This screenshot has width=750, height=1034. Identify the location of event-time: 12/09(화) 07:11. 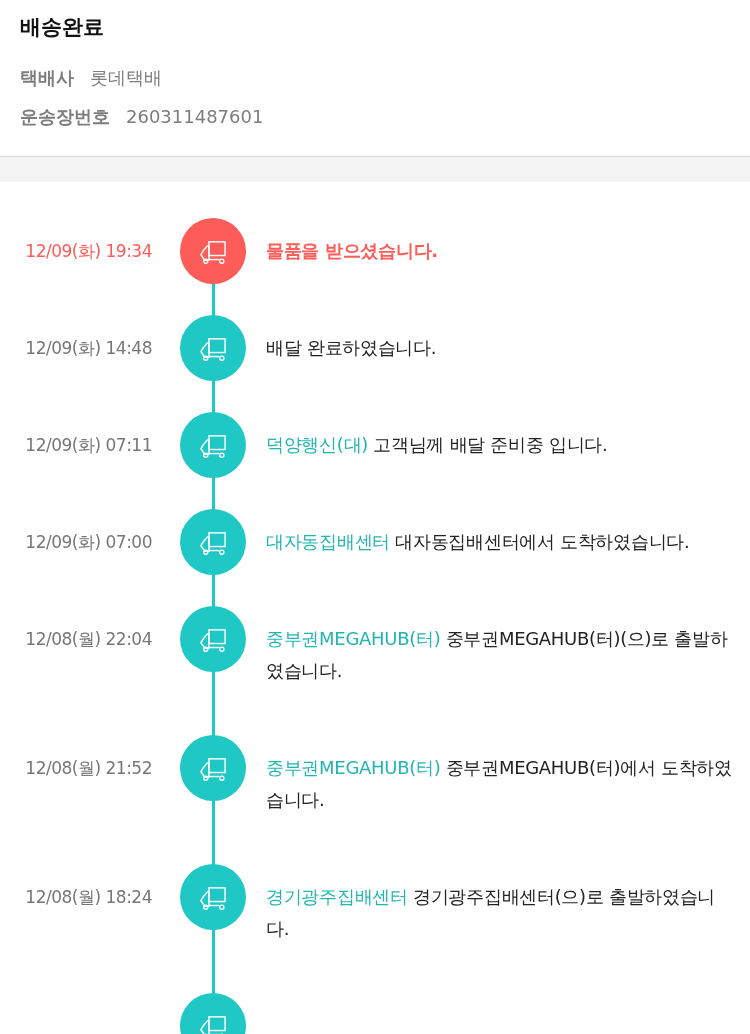
(88, 445).